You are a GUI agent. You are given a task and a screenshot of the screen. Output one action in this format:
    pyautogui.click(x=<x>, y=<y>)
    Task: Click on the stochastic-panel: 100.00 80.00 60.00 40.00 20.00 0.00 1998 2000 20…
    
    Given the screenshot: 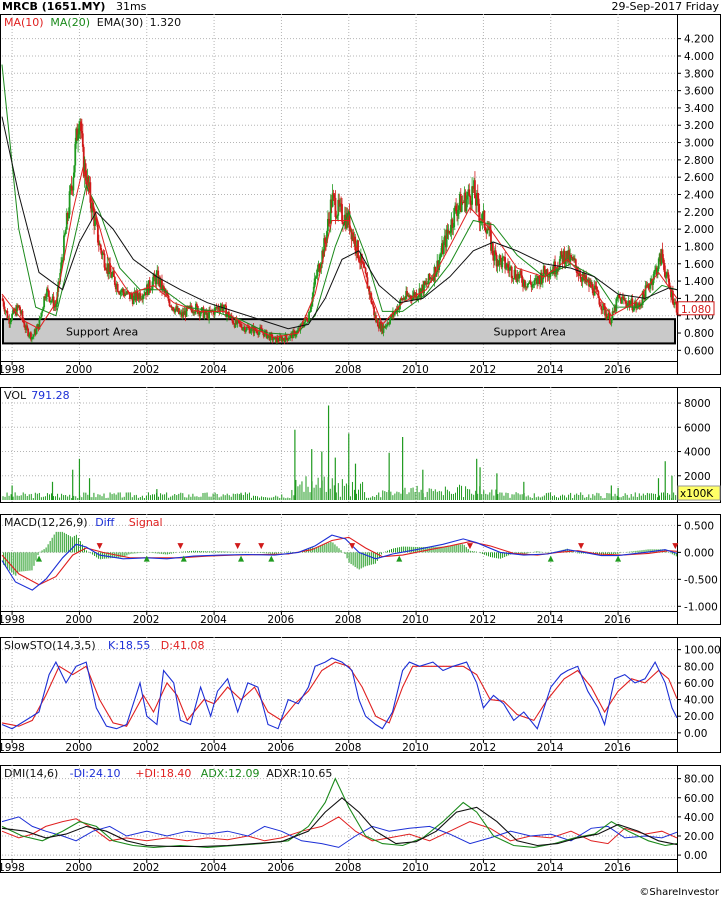 What is the action you would take?
    pyautogui.click(x=360, y=695)
    